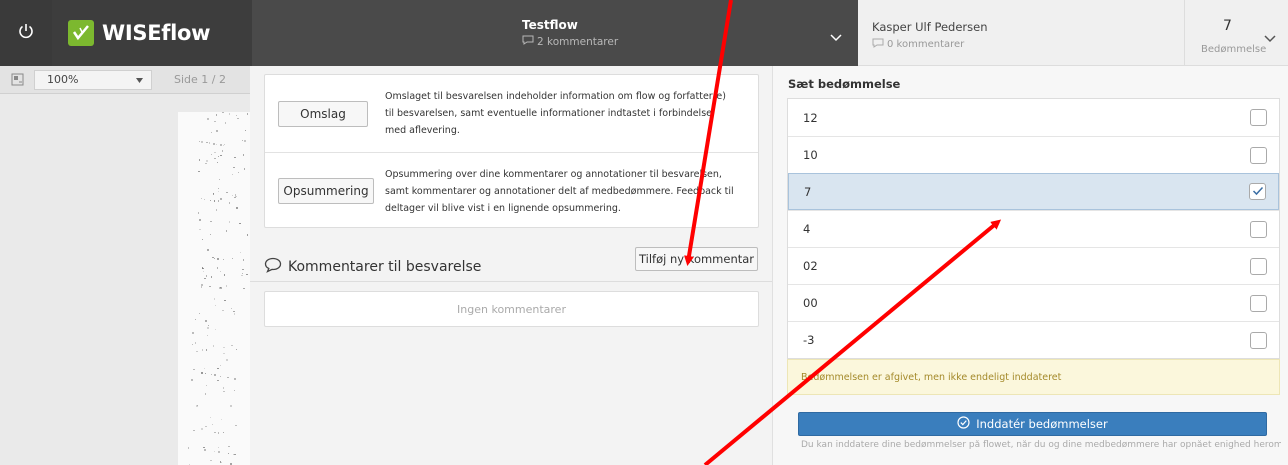 The height and width of the screenshot is (465, 1288). I want to click on checkmark-icon, so click(1258, 192).